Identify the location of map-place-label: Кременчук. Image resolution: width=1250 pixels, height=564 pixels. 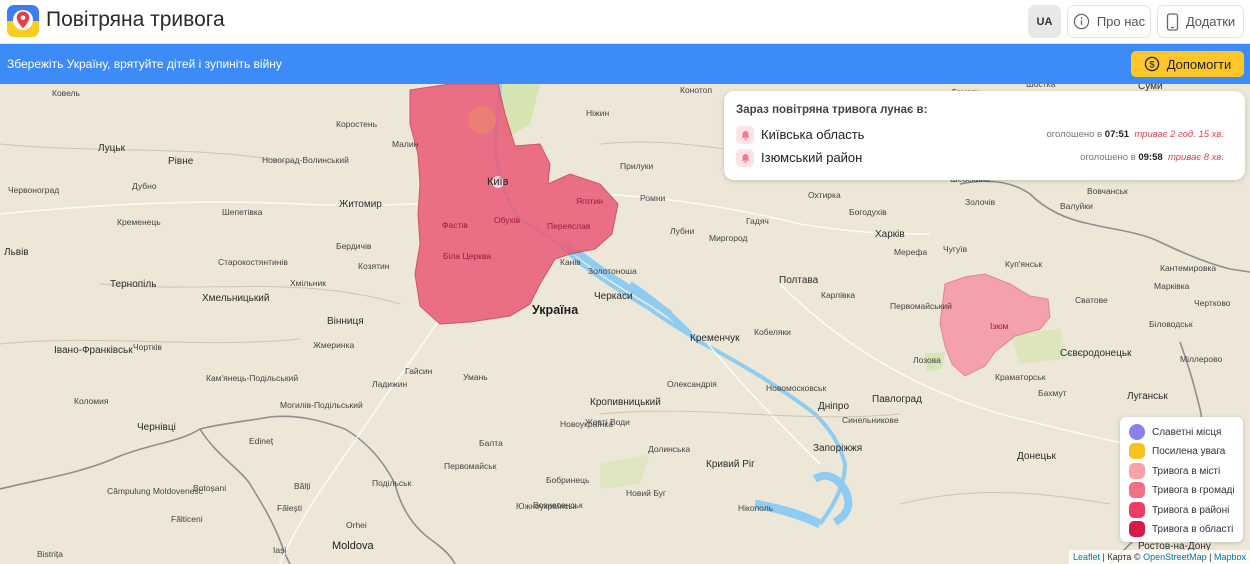
(715, 338).